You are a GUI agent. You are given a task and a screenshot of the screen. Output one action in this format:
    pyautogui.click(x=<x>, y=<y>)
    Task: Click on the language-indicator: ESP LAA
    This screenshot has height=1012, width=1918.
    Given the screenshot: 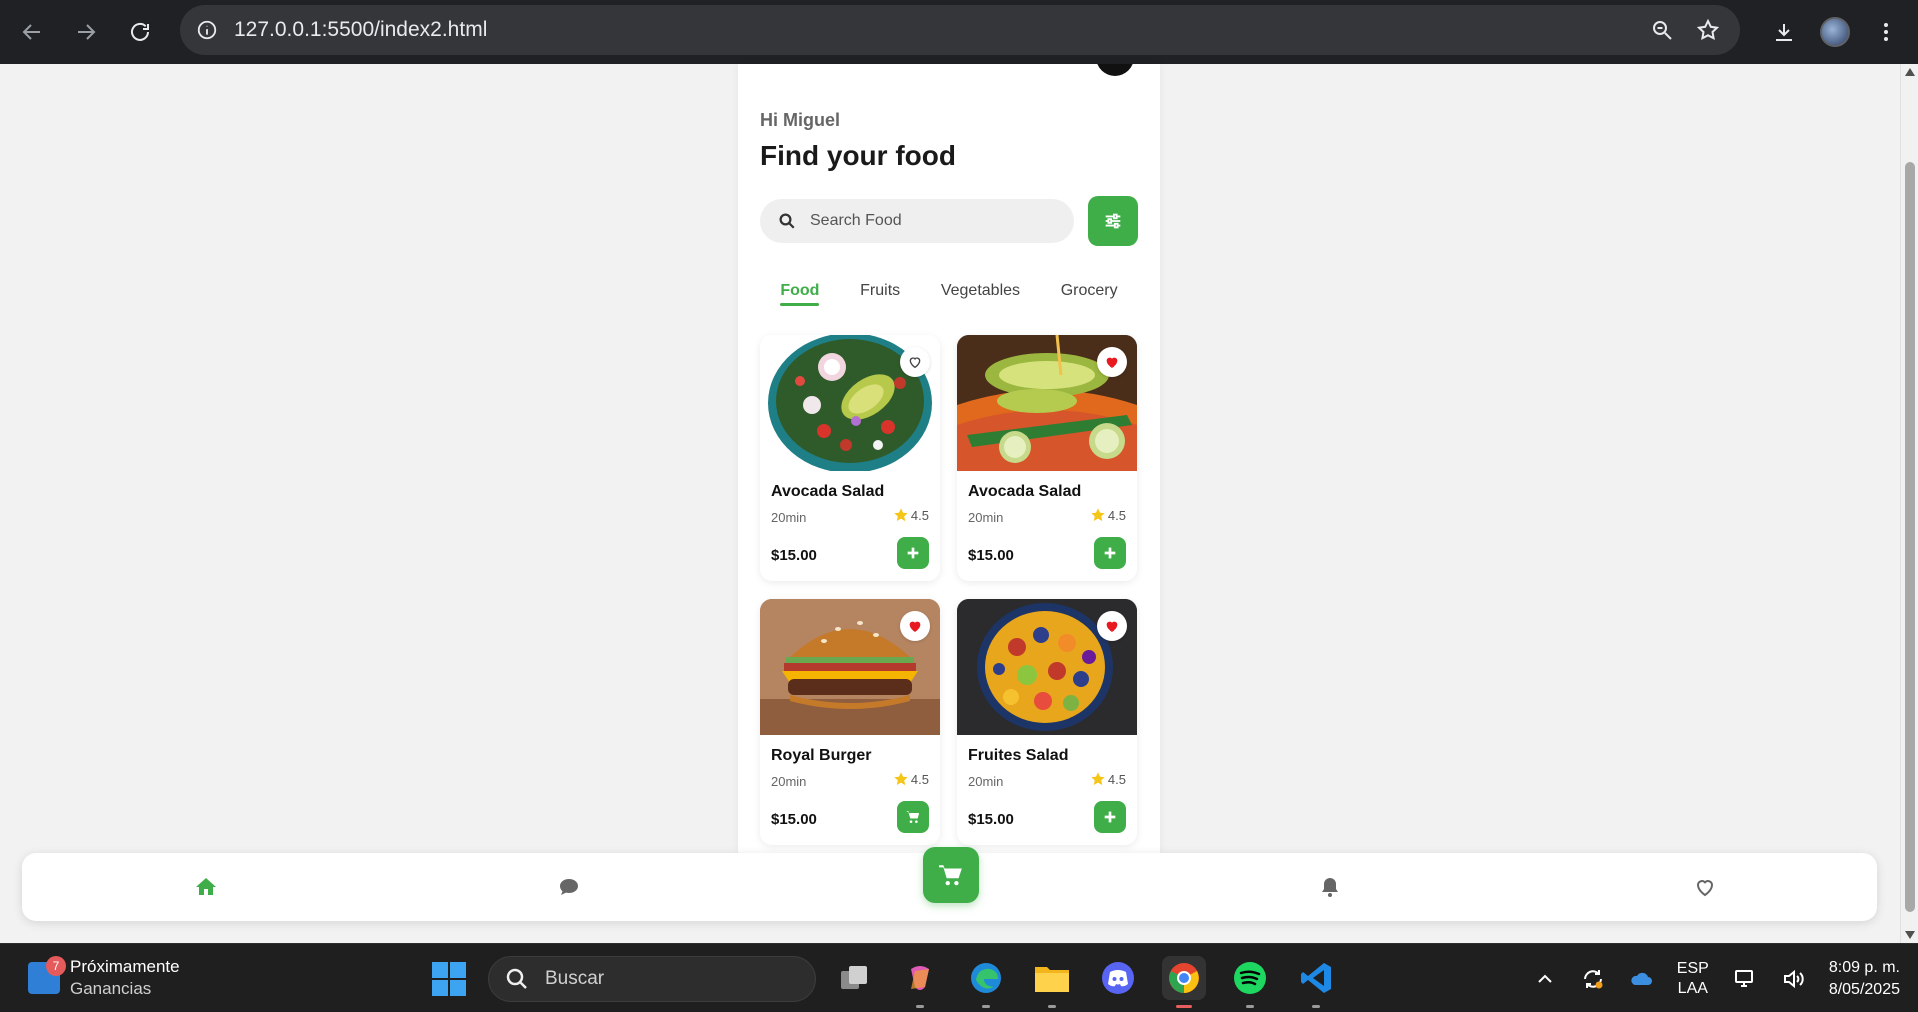 What is the action you would take?
    pyautogui.click(x=1693, y=979)
    